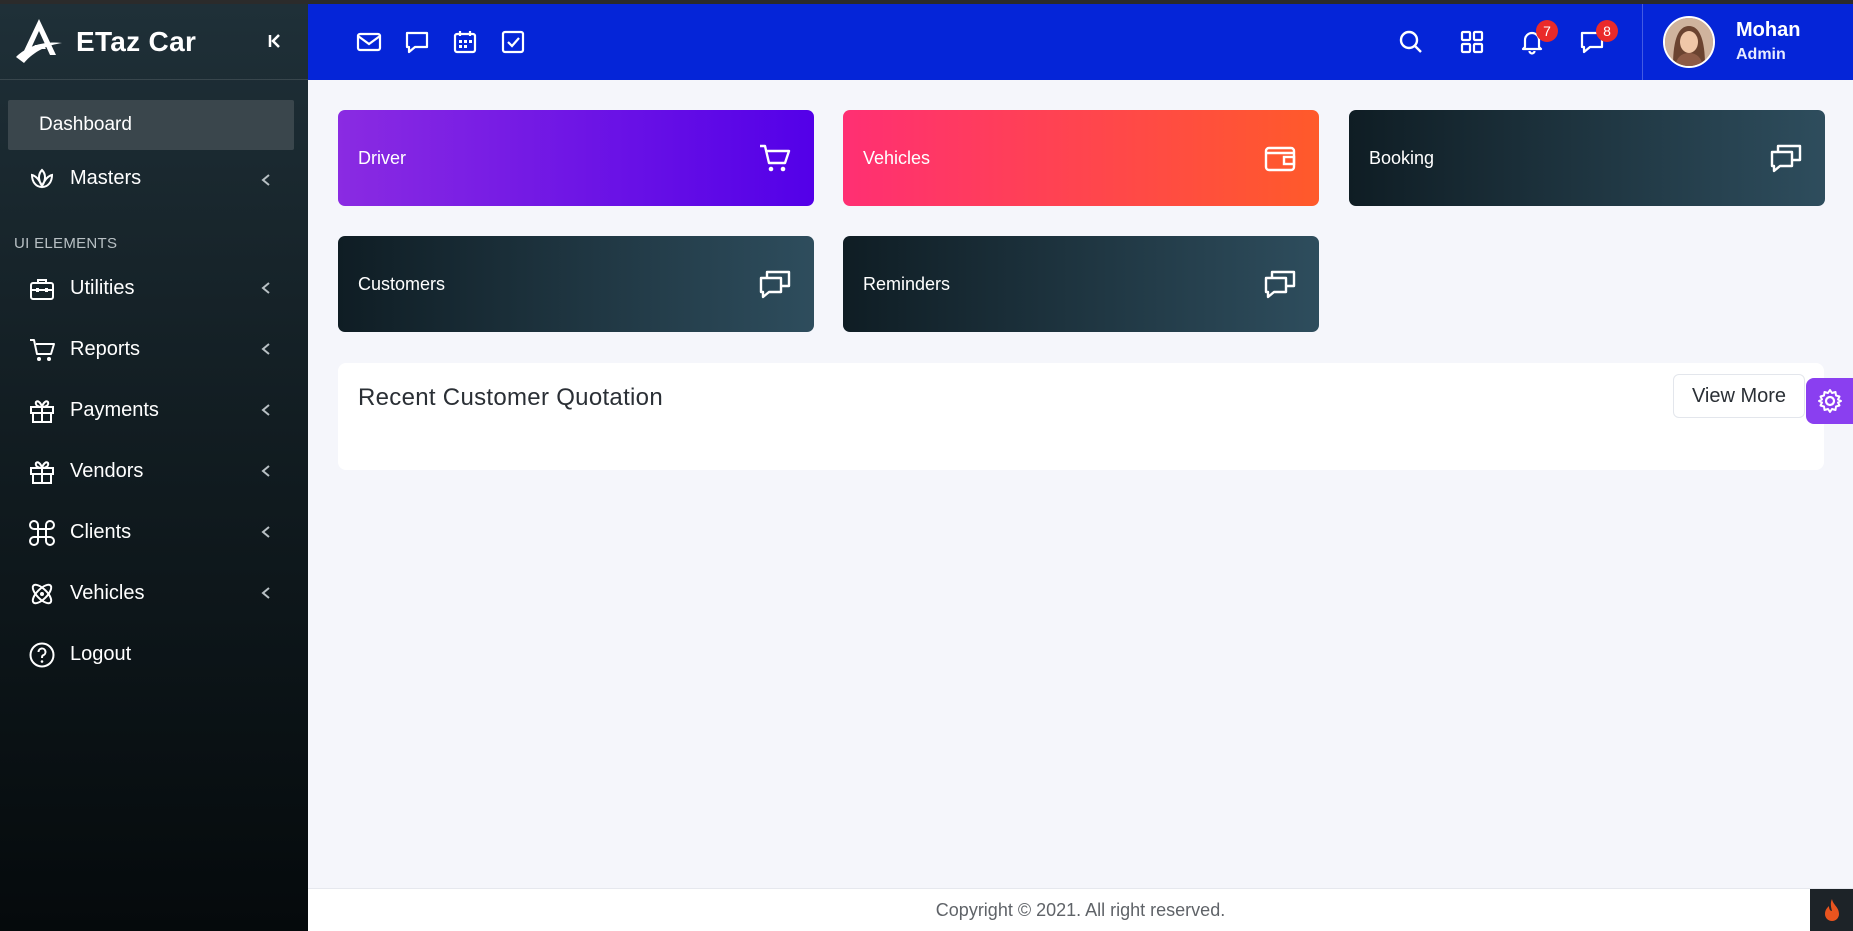 The image size is (1853, 931). Describe the element at coordinates (106, 178) in the screenshot. I see `sidebar-item-label: Masters` at that location.